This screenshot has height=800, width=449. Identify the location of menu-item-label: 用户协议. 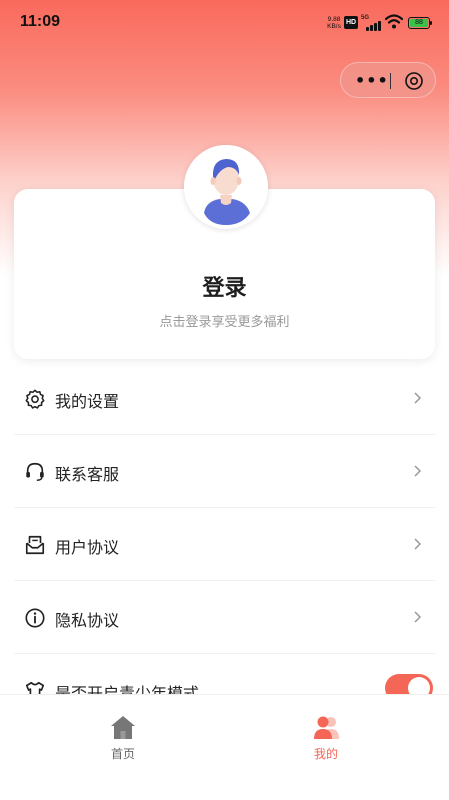
(87, 547).